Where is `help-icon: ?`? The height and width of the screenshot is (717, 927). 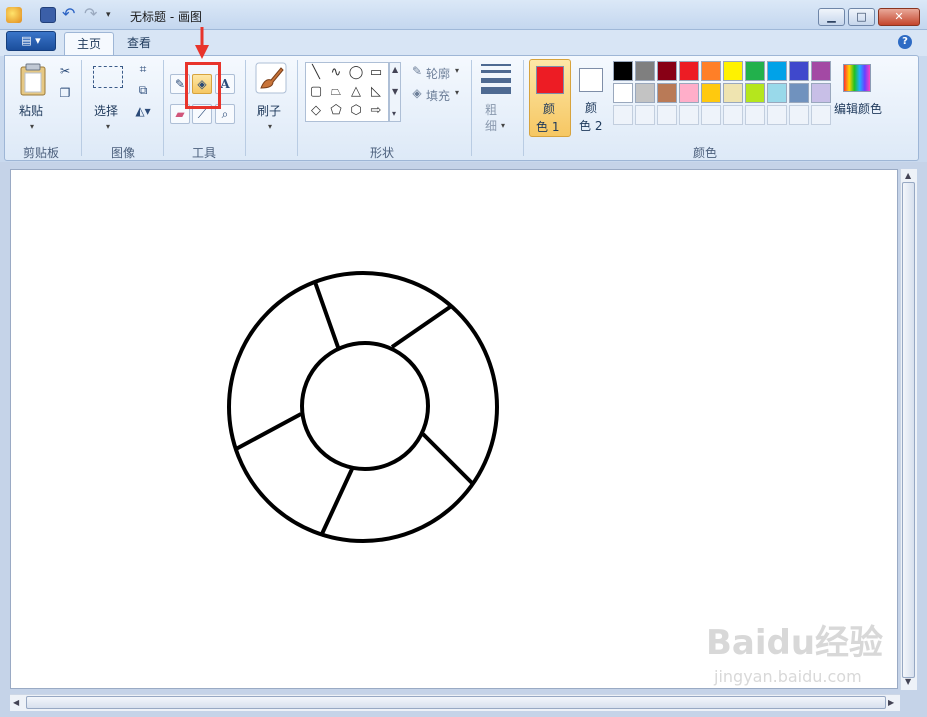
help-icon: ? is located at coordinates (905, 42).